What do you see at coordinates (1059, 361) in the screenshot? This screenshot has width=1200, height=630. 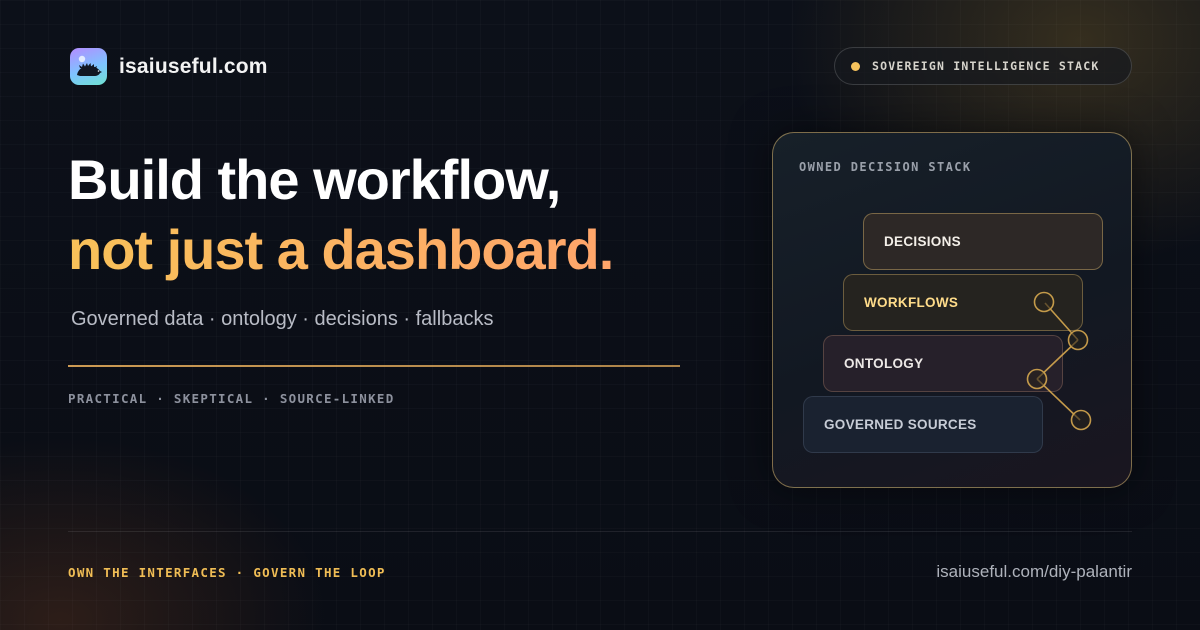 I see `node-links-icon` at bounding box center [1059, 361].